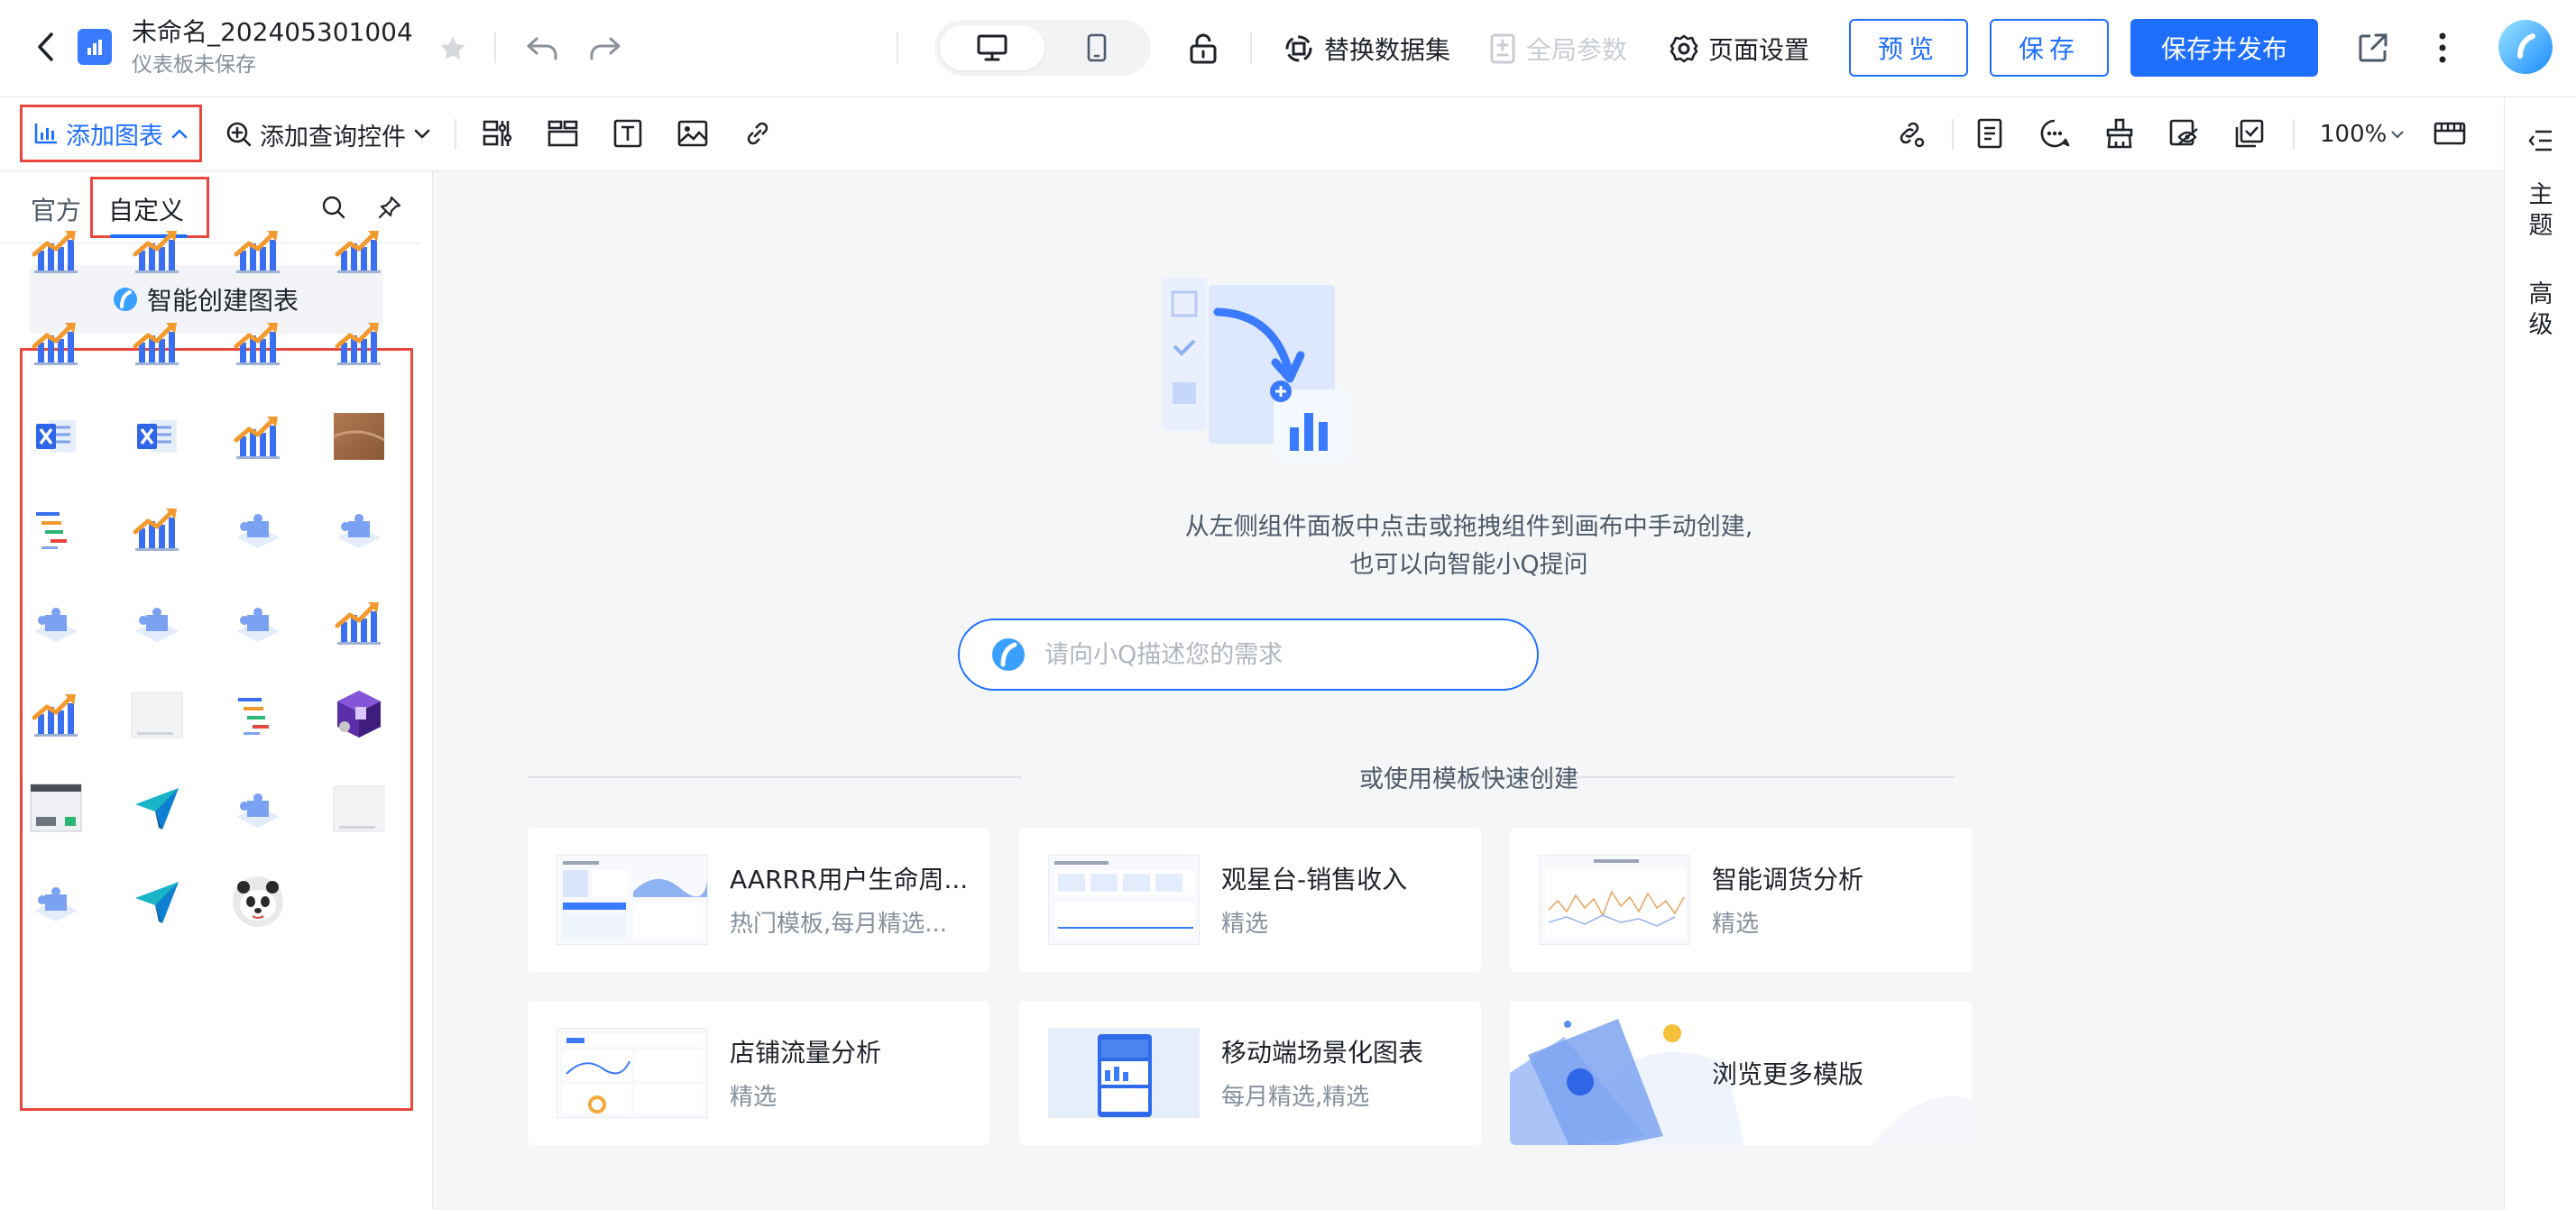 The height and width of the screenshot is (1210, 2576). I want to click on template-card: 智能调货分析 精选, so click(1741, 900).